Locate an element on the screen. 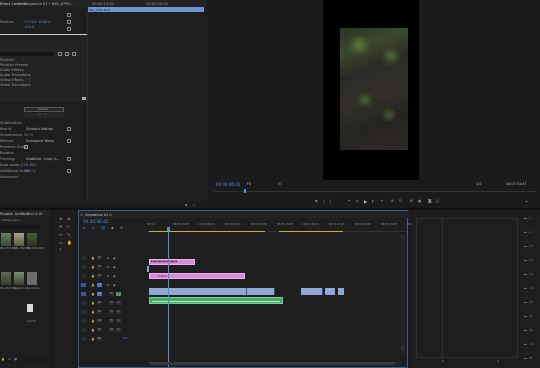  track-header: 🔒 A4 M S is located at coordinates (113, 321).